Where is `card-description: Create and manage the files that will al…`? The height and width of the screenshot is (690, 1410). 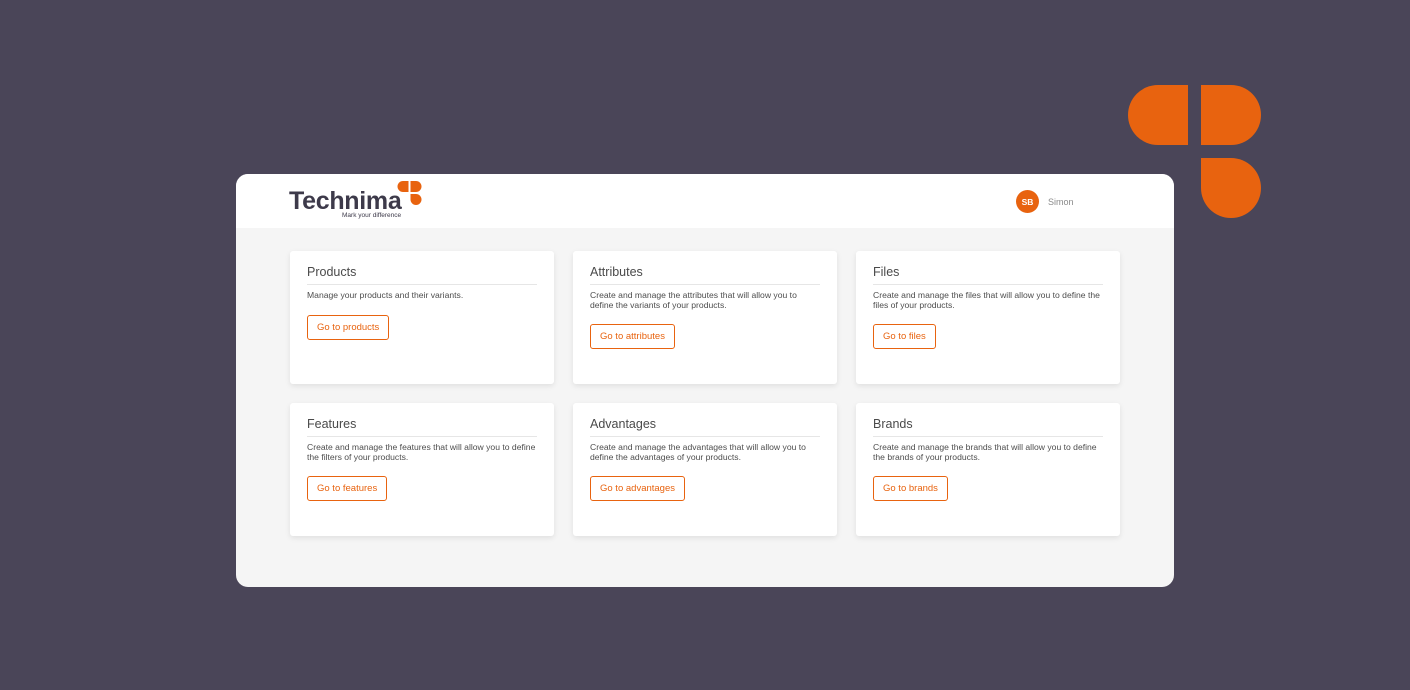 card-description: Create and manage the files that will al… is located at coordinates (986, 300).